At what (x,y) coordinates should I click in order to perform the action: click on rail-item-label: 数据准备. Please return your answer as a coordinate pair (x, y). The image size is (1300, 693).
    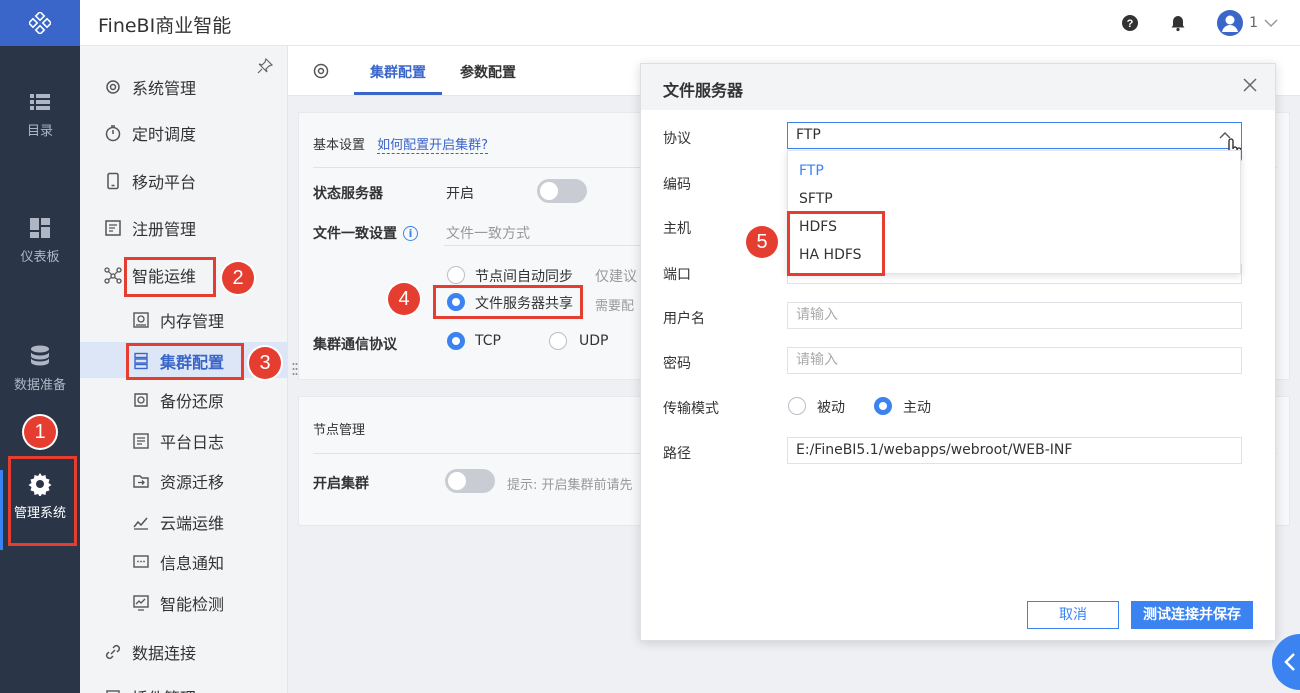
    Looking at the image, I should click on (39, 385).